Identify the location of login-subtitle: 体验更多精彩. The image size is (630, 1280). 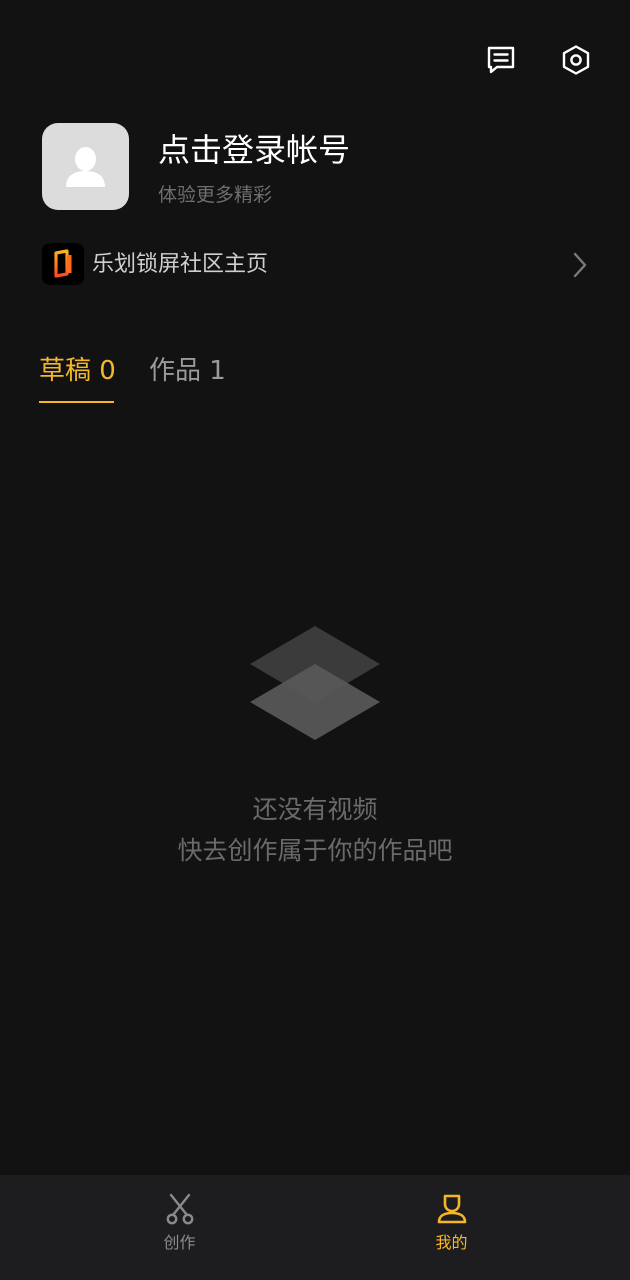
(215, 195).